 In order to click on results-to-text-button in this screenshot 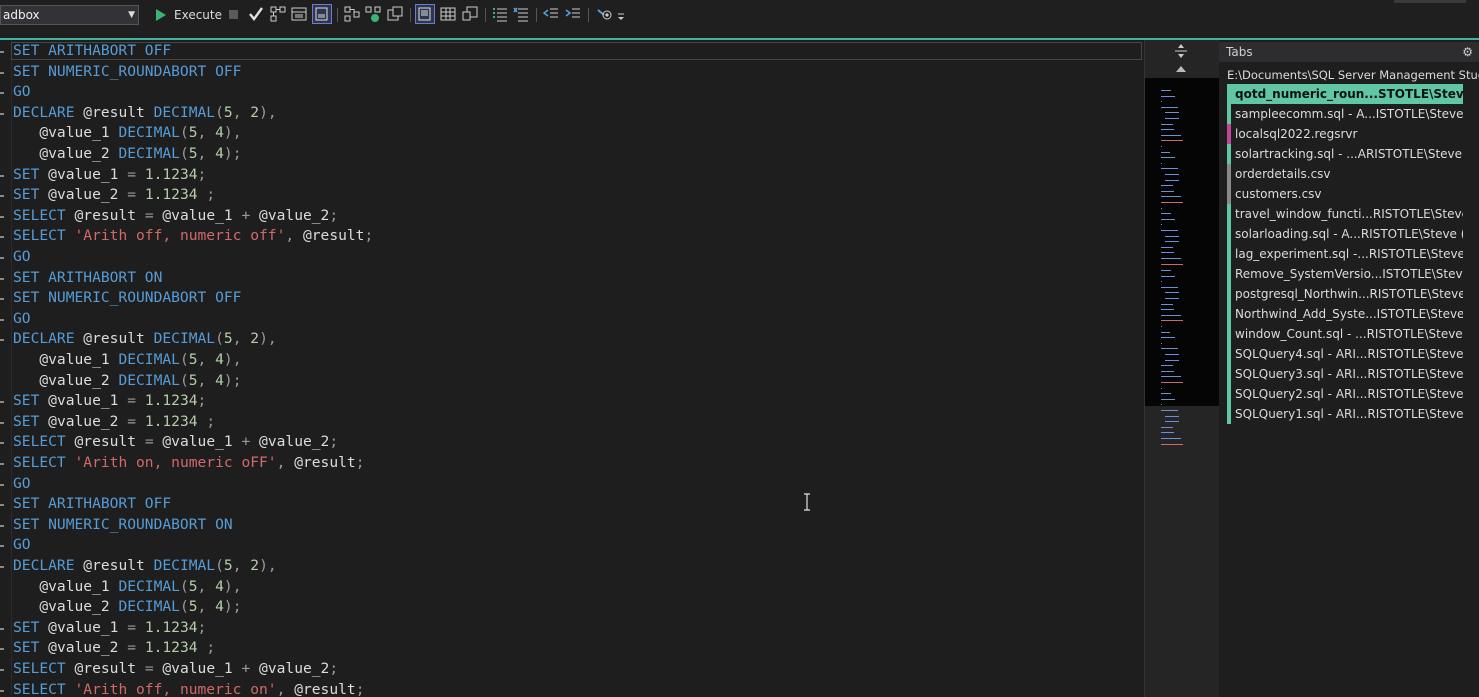, I will do `click(425, 14)`.